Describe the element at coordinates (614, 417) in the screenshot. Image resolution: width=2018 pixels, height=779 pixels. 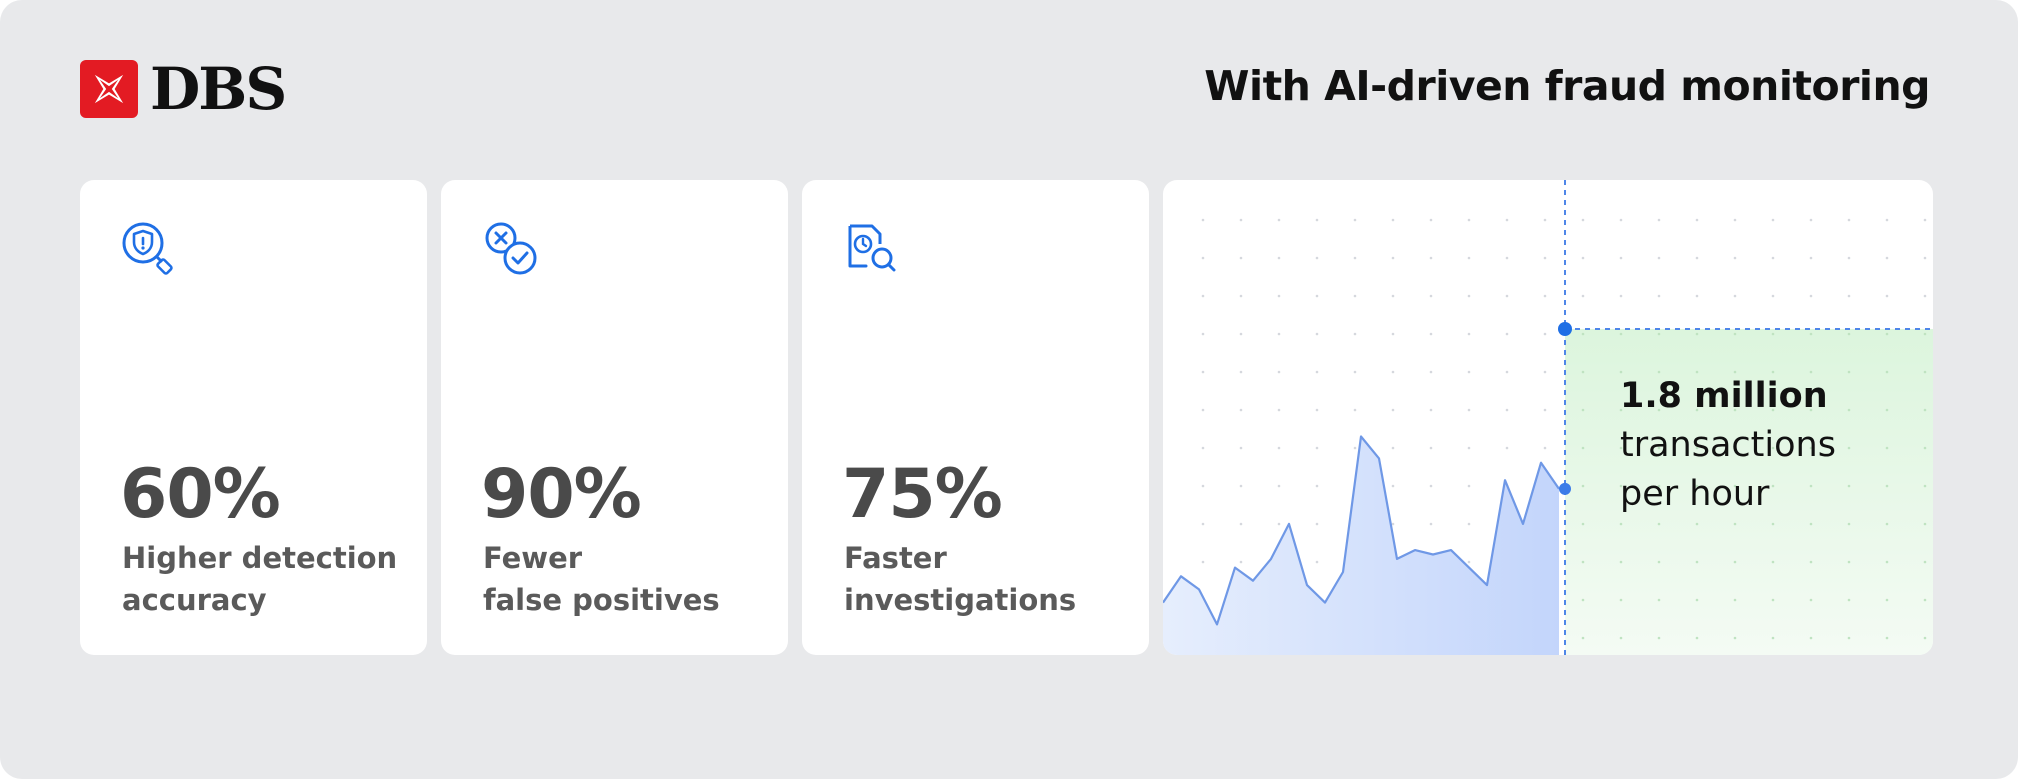
I see `stat-card-false-positives: 90% Fewer false positives` at that location.